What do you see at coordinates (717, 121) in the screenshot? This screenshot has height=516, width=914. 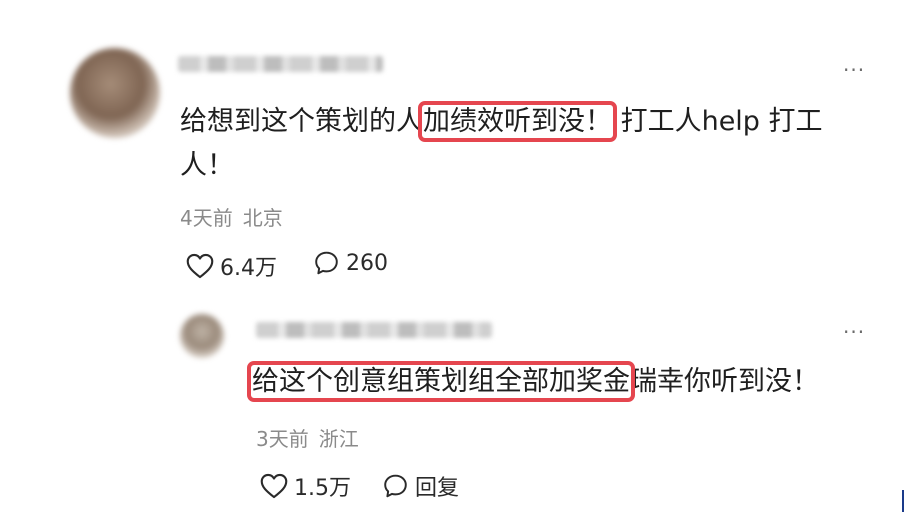 I see `comment-text-after: 打工人help 打工` at bounding box center [717, 121].